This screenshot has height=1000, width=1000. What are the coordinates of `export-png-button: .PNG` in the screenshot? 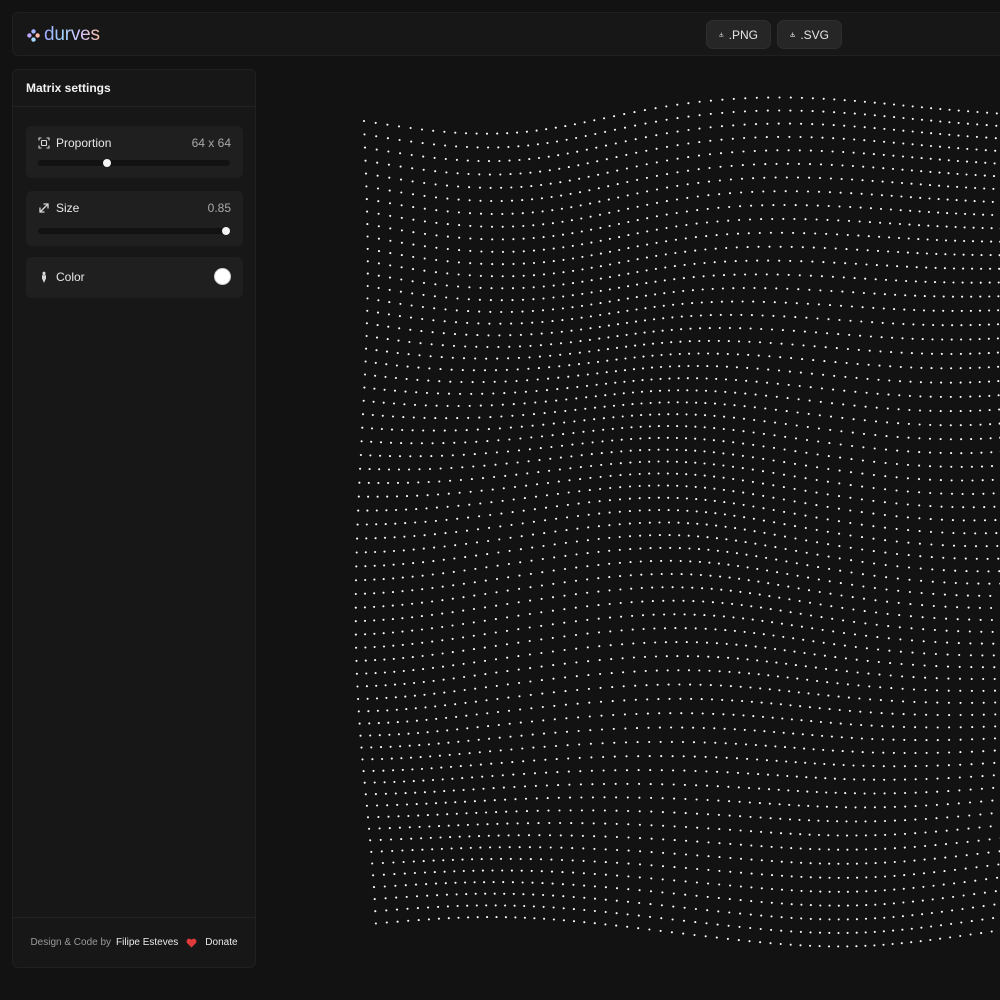 It's located at (738, 34).